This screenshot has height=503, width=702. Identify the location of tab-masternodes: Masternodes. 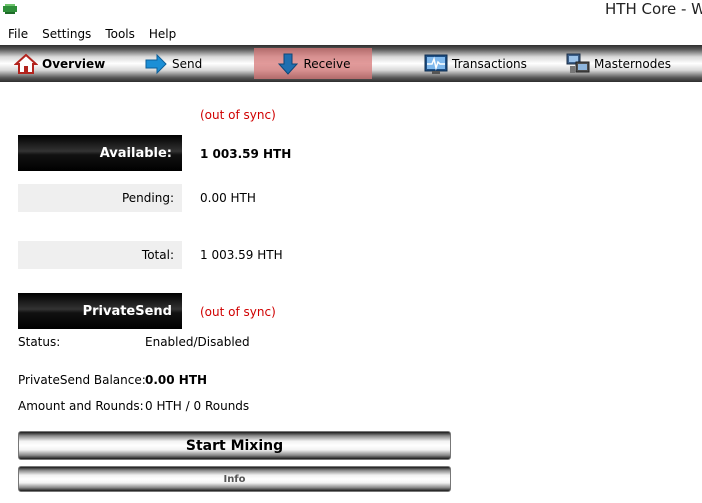
(626, 63).